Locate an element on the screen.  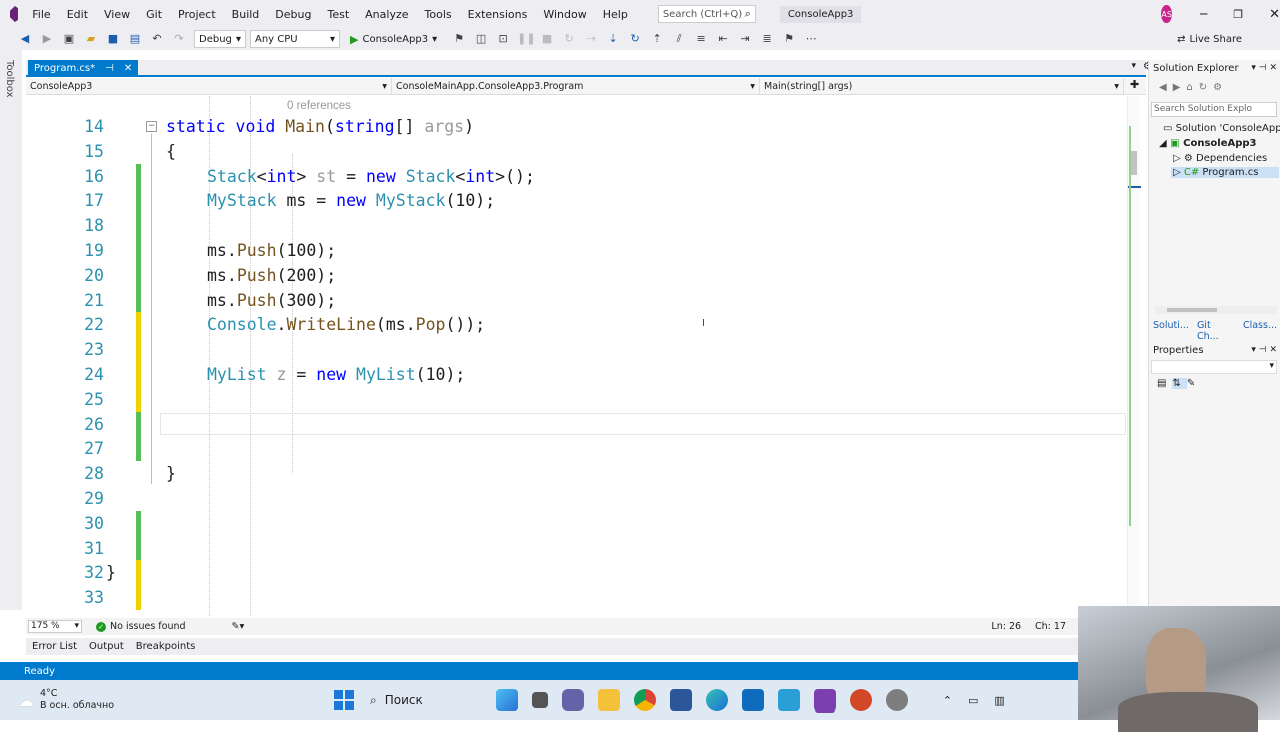
diagnostics-icon: ◫ is located at coordinates (481, 39).